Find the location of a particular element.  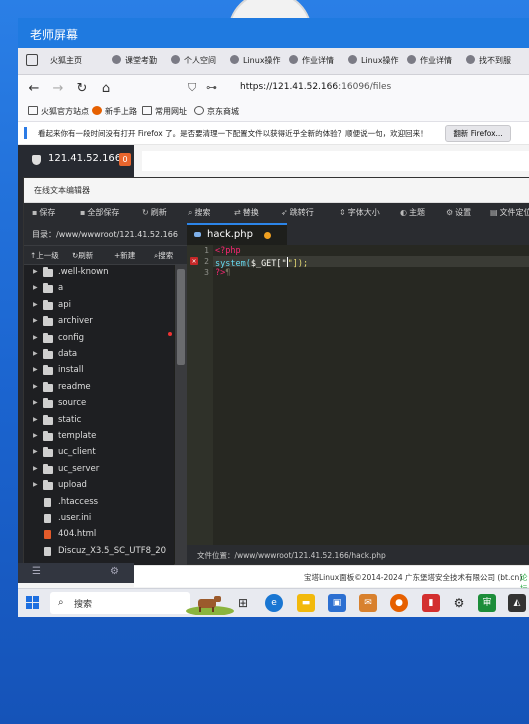

locate-file-button: ▤ 文件定位 is located at coordinates (509, 212).